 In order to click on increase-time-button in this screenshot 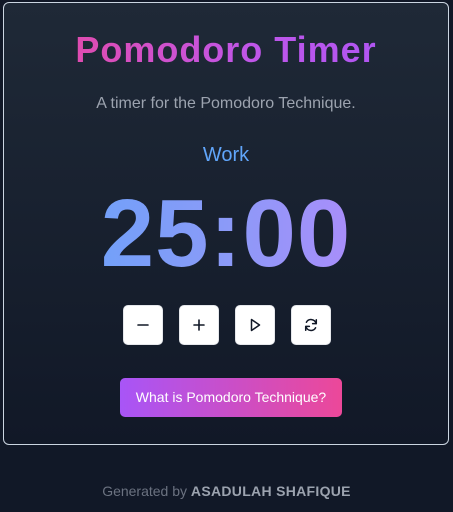, I will do `click(199, 325)`.